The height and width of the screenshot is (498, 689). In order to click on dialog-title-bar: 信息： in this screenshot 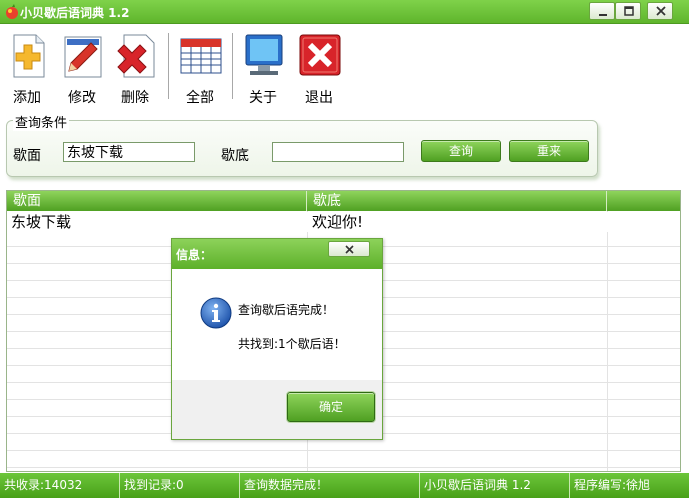, I will do `click(277, 254)`.